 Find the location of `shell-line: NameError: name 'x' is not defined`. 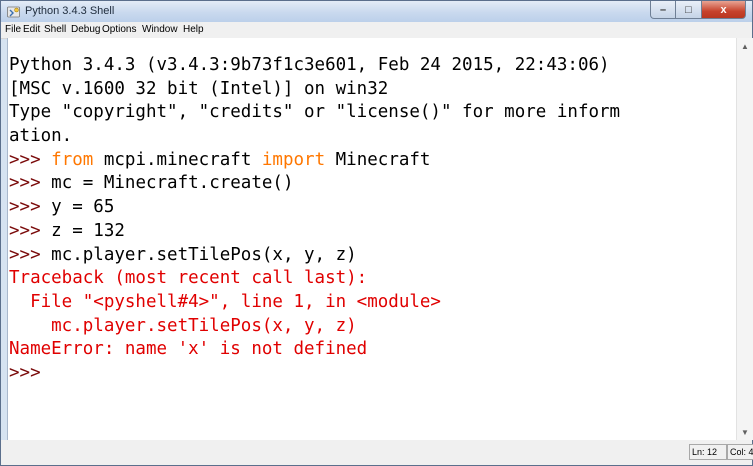

shell-line: NameError: name 'x' is not defined is located at coordinates (314, 350).